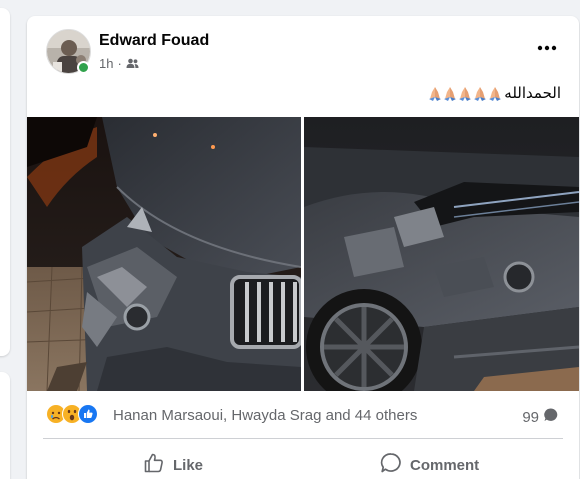 This screenshot has width=580, height=479. I want to click on more-options-icon, so click(547, 48).